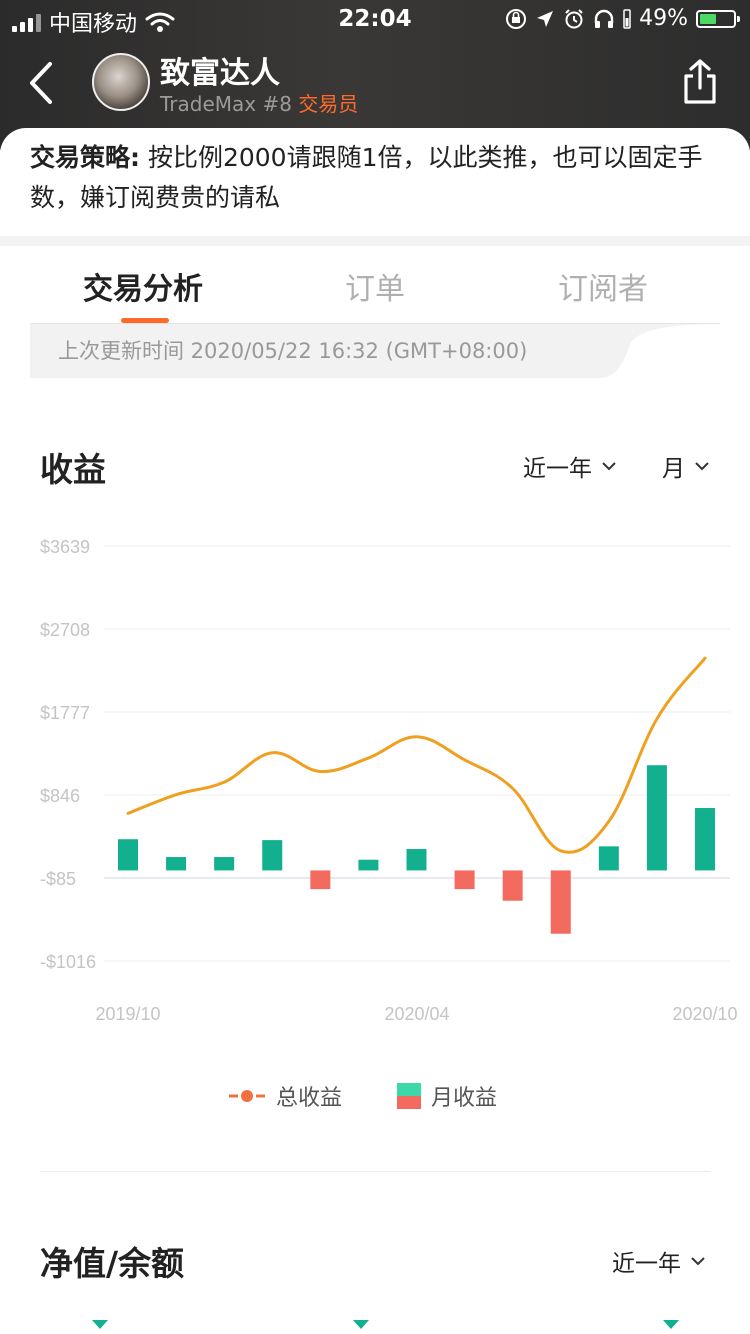 The image size is (750, 1334). Describe the element at coordinates (220, 73) in the screenshot. I see `trader-name: 致富达人` at that location.